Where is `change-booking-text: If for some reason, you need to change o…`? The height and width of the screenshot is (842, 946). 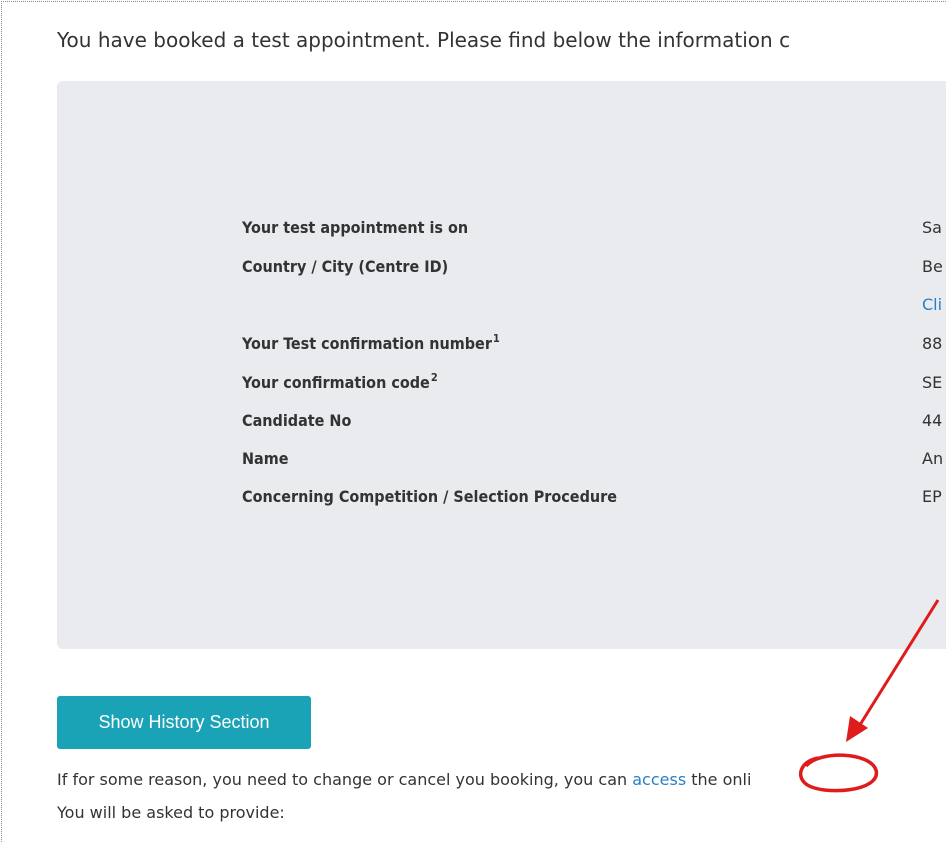
change-booking-text: If for some reason, you need to change o… is located at coordinates (404, 779).